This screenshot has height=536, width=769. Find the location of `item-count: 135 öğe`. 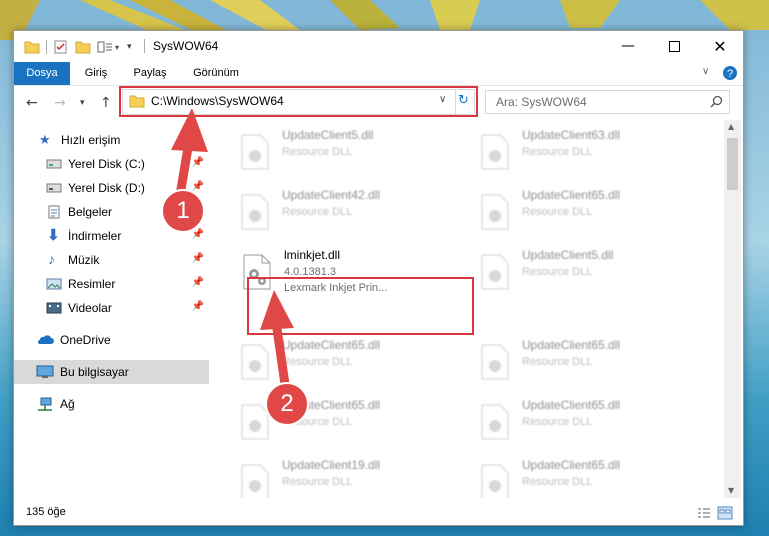

item-count: 135 öğe is located at coordinates (46, 512).